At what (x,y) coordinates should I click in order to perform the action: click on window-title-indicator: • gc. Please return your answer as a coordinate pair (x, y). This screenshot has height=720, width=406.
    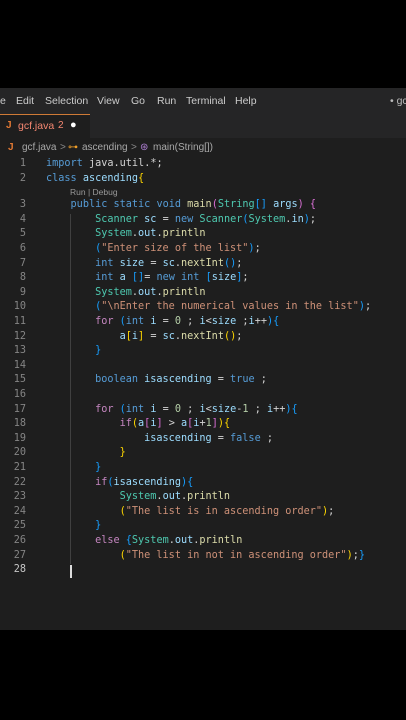
    Looking at the image, I should click on (398, 101).